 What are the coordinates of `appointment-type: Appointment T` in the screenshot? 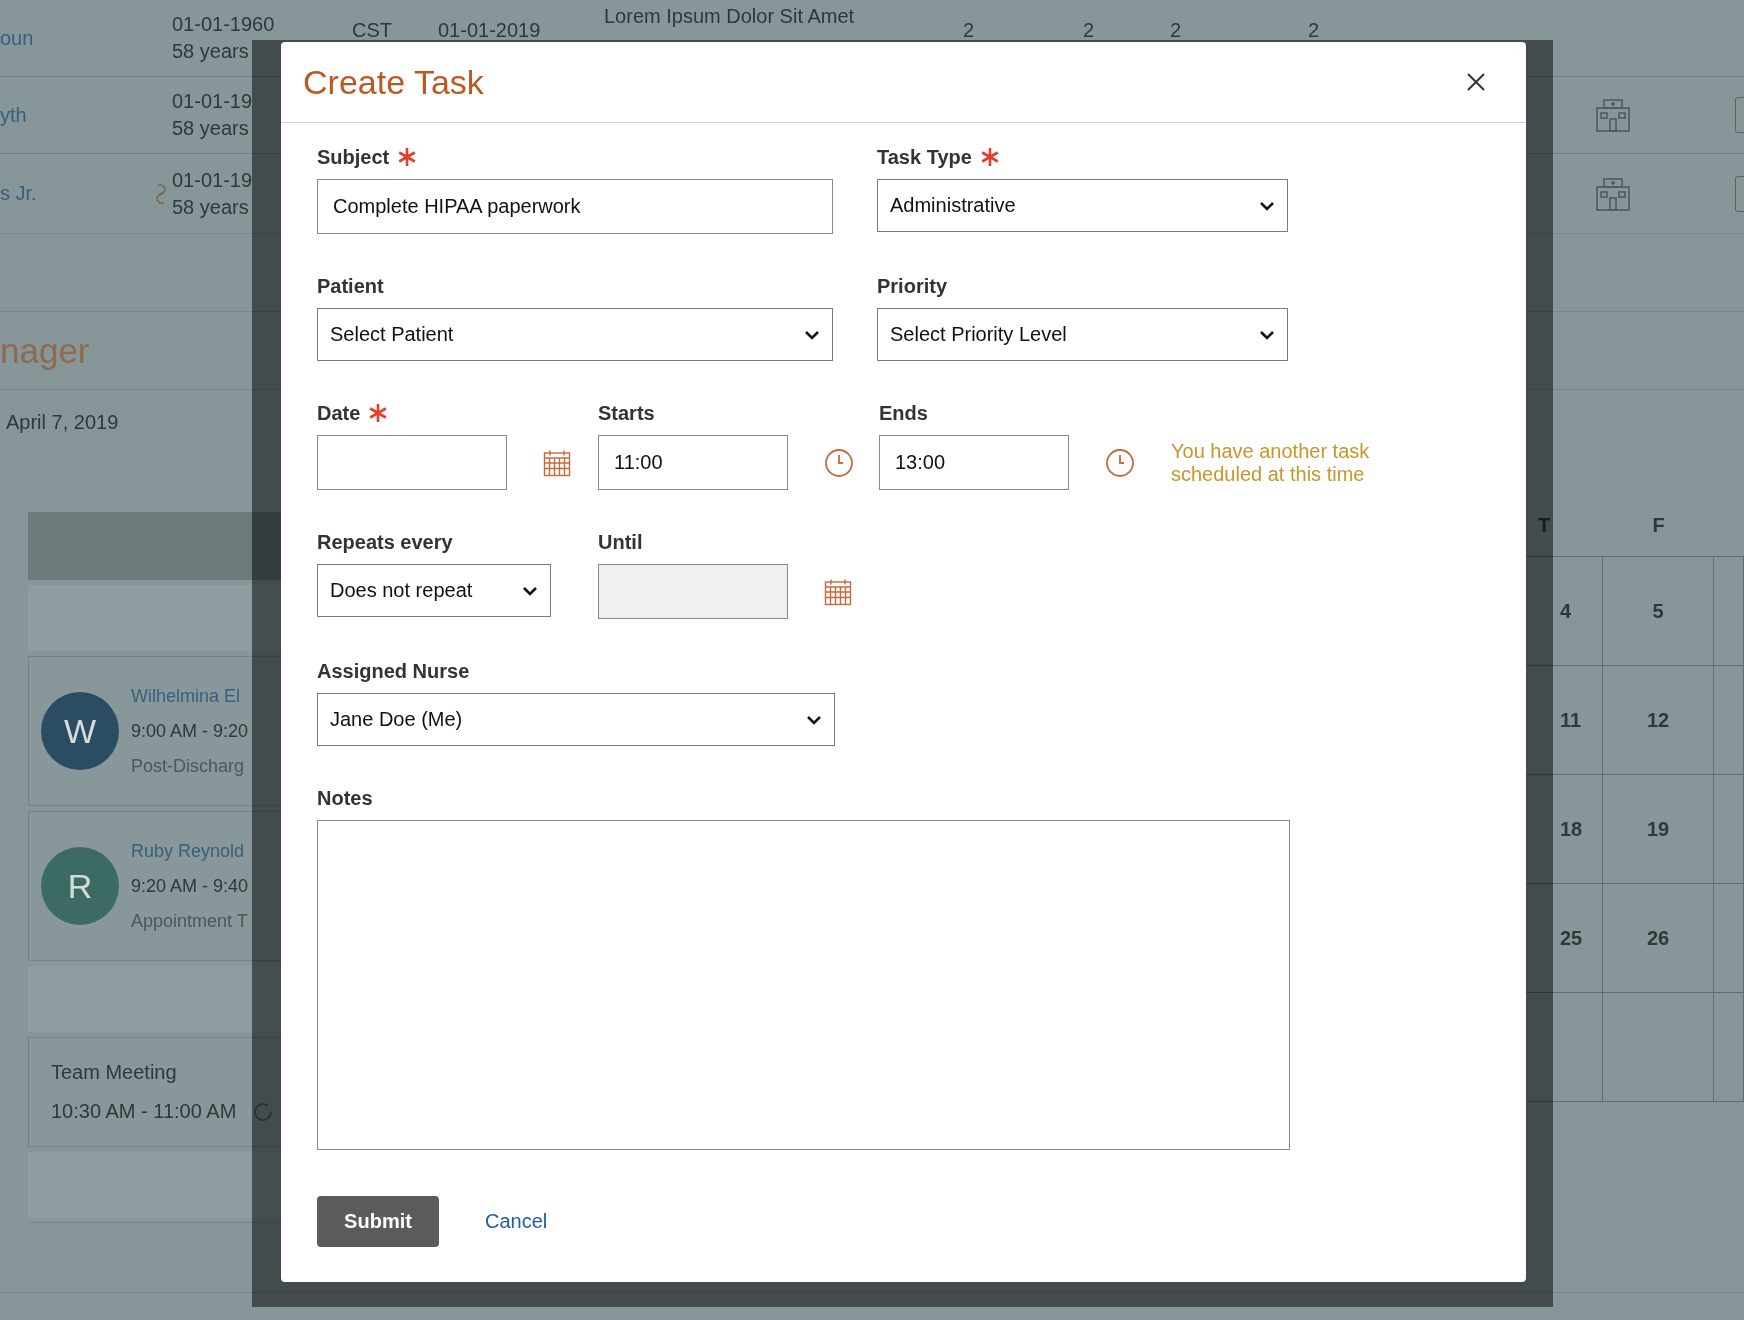 It's located at (190, 921).